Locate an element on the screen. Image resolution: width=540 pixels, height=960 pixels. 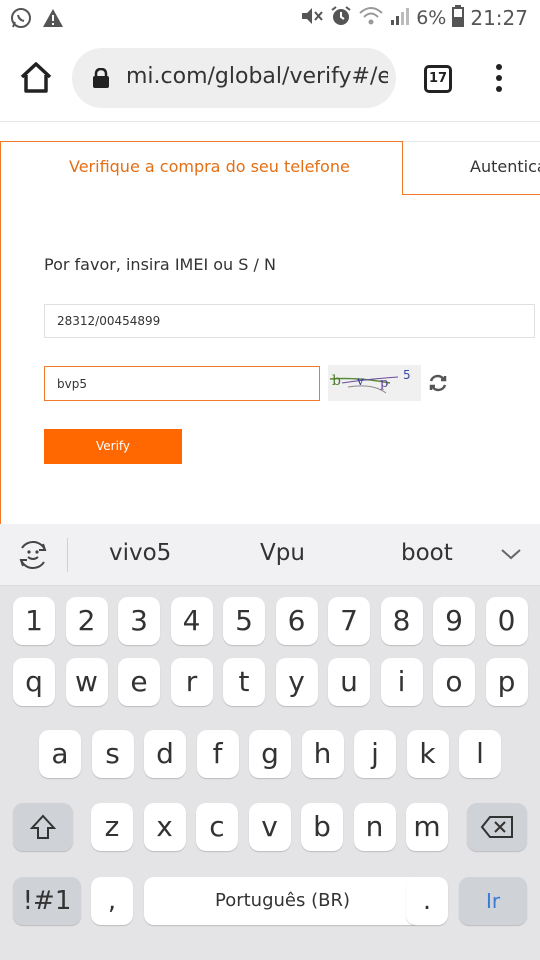
key-y: y is located at coordinates (296, 682).